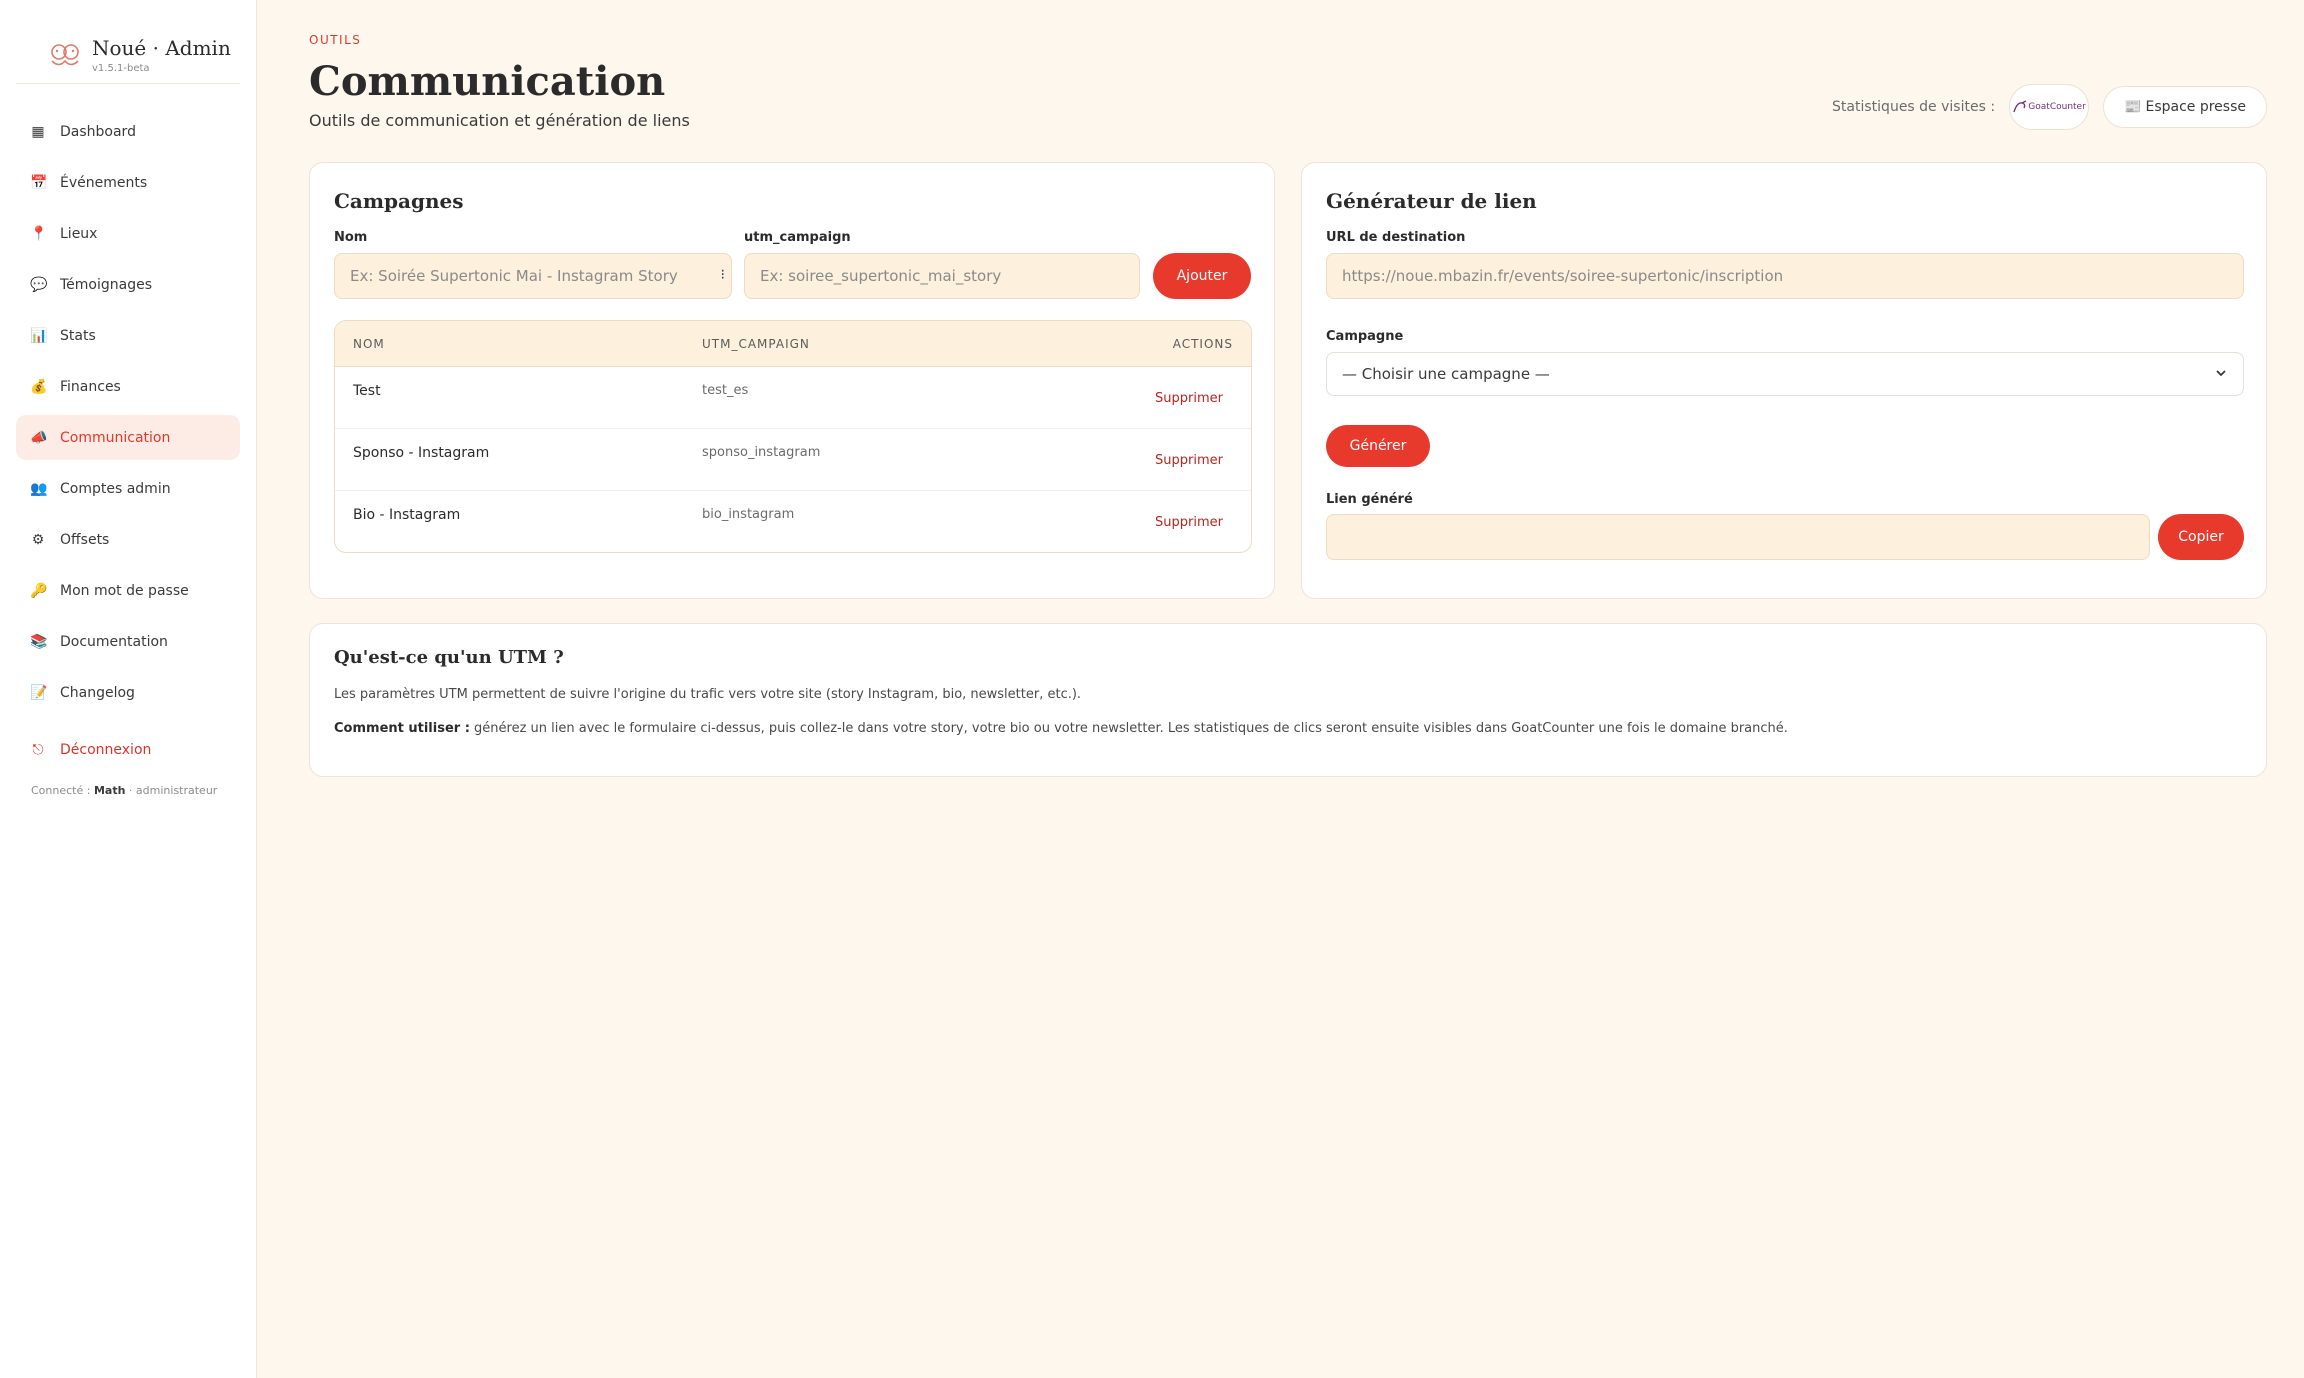 This screenshot has height=1378, width=2304. Describe the element at coordinates (2133, 107) in the screenshot. I see `newspaper-icon: 📰` at that location.